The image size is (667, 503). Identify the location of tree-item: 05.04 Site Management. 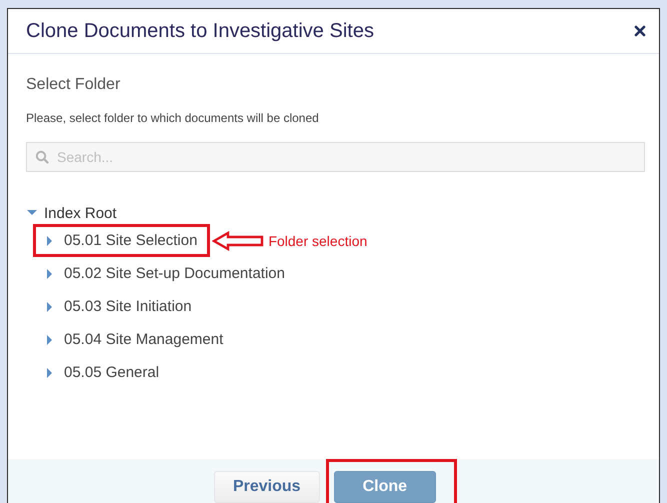
(134, 339).